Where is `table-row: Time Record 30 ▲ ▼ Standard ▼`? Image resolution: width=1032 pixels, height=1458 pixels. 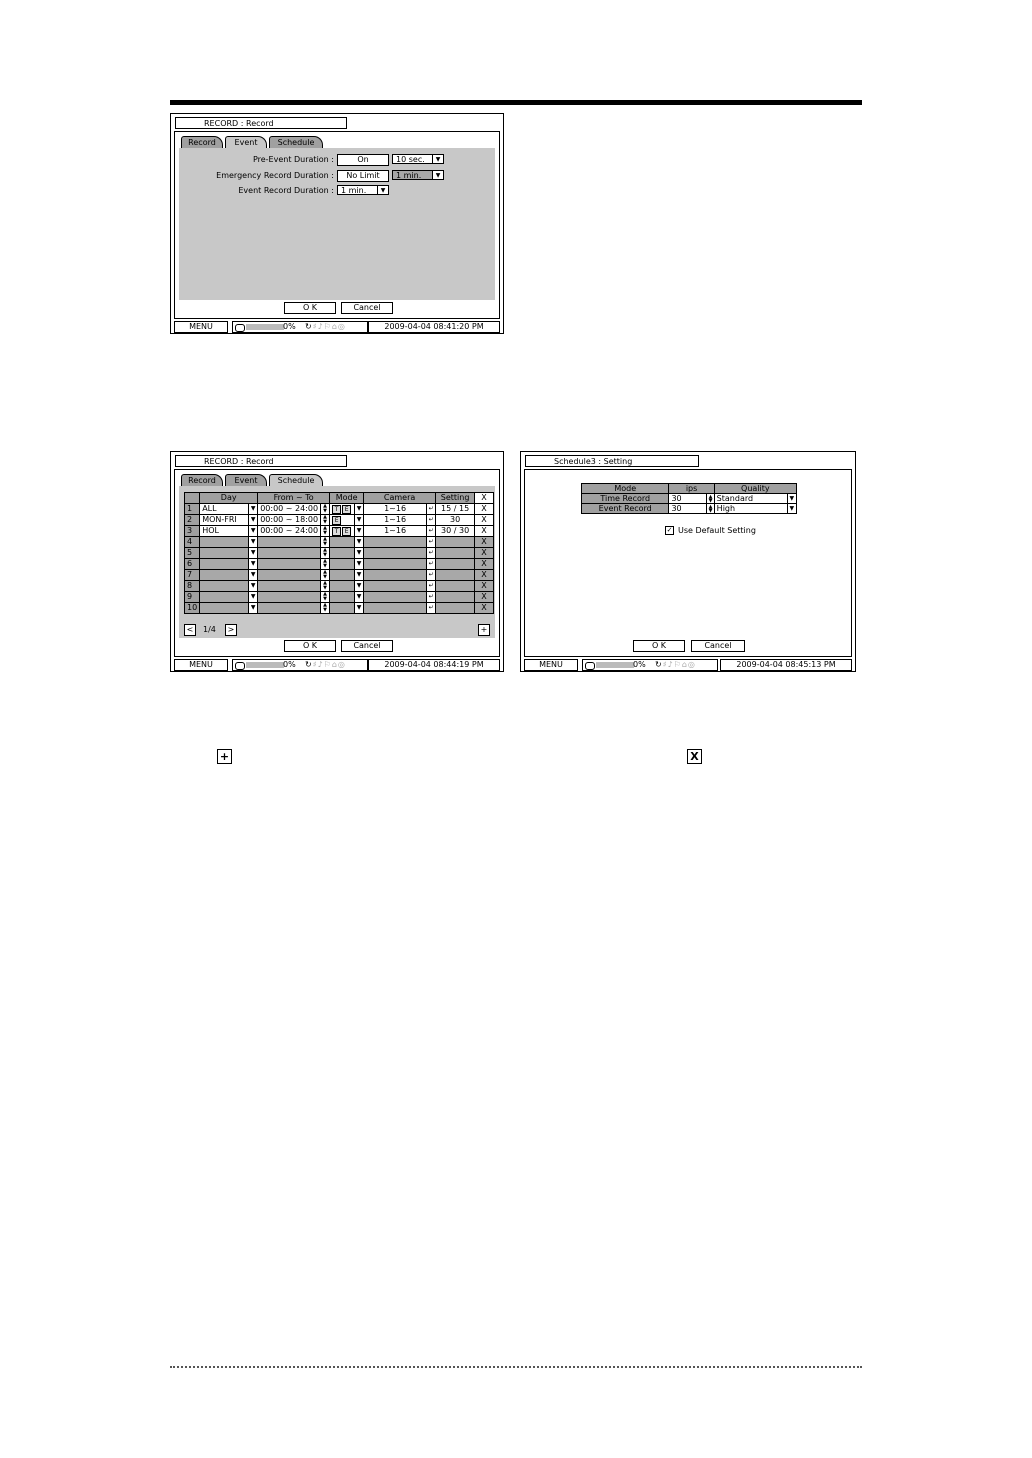 table-row: Time Record 30 ▲ ▼ Standard ▼ is located at coordinates (689, 498).